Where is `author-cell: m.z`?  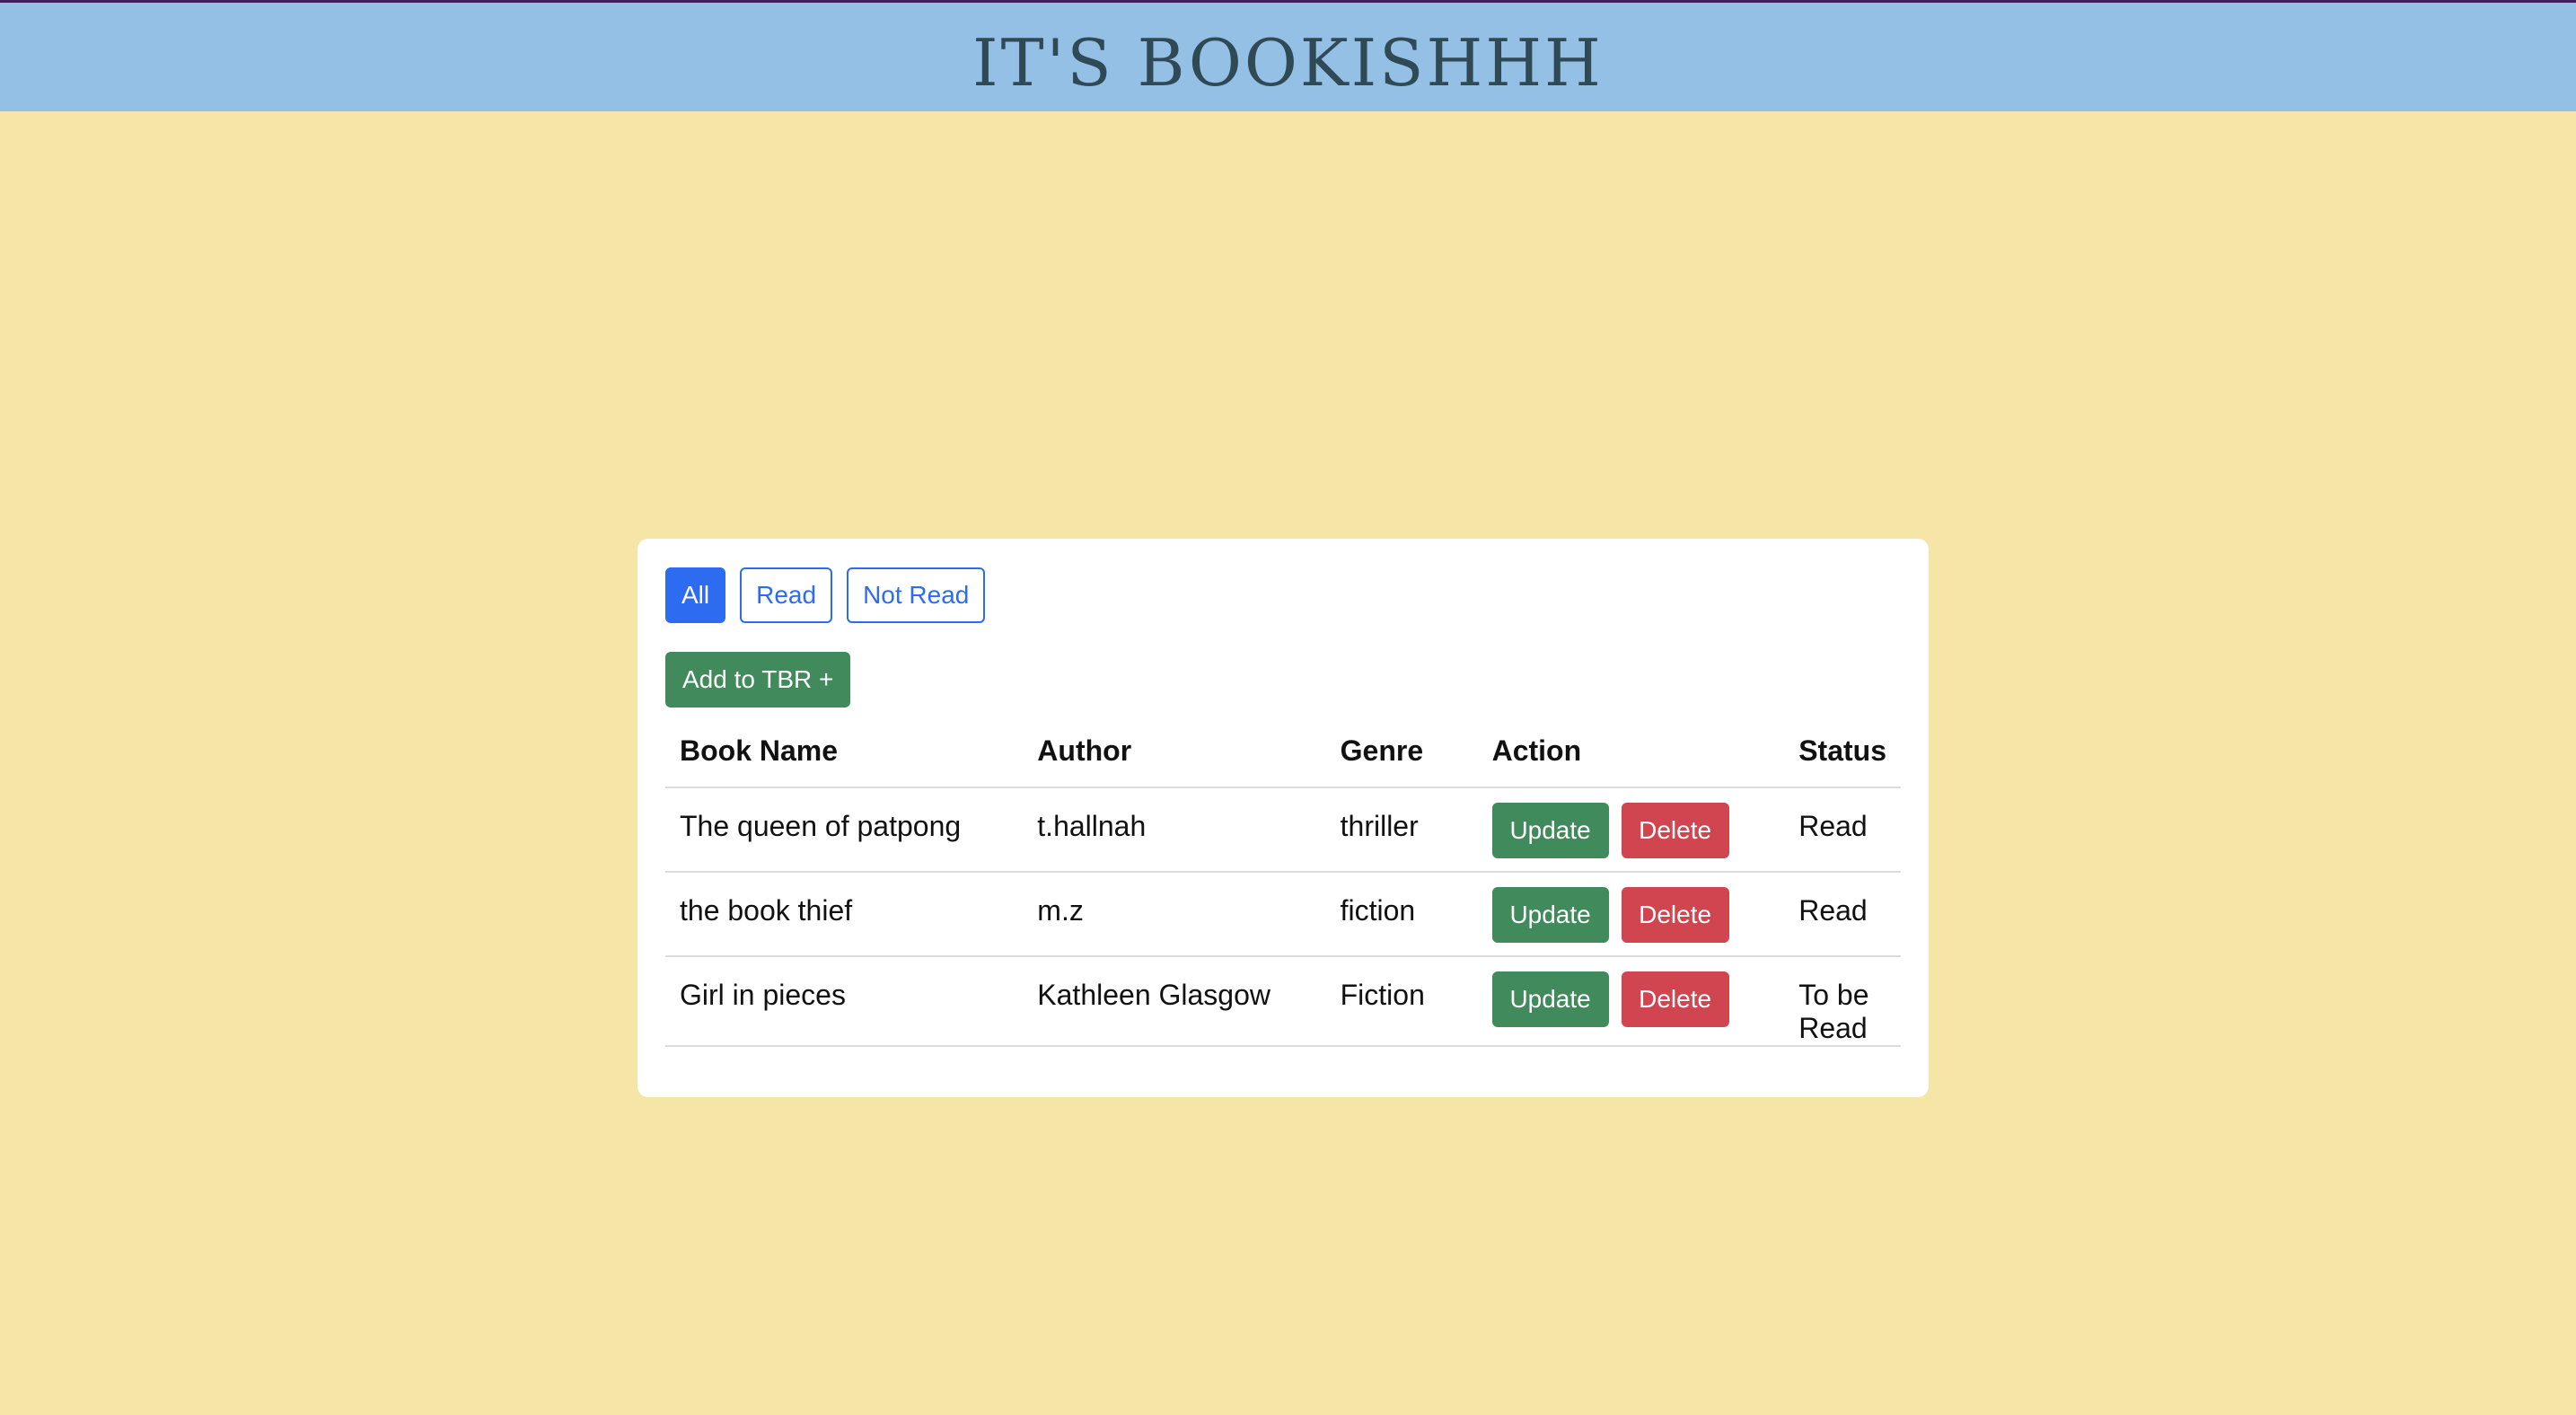 author-cell: m.z is located at coordinates (1175, 915).